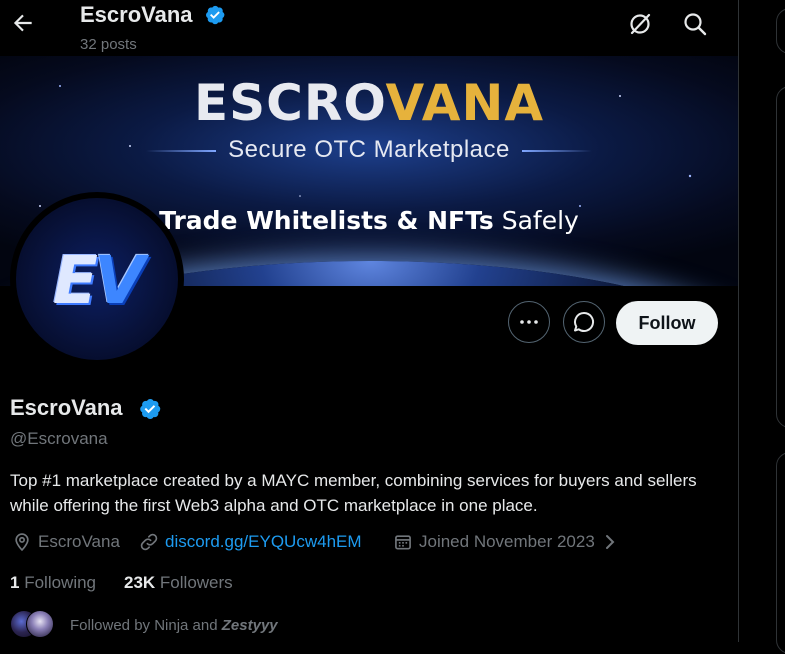  I want to click on followed-by-avatars, so click(32, 624).